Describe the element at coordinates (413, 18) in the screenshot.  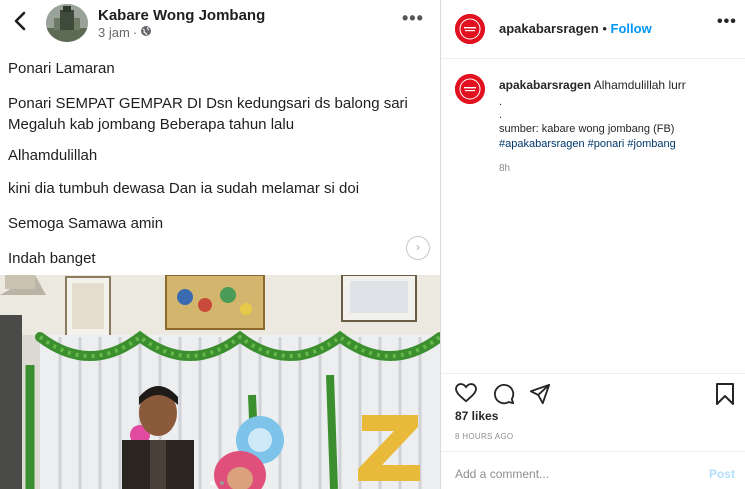
I see `post-options-button: •••` at that location.